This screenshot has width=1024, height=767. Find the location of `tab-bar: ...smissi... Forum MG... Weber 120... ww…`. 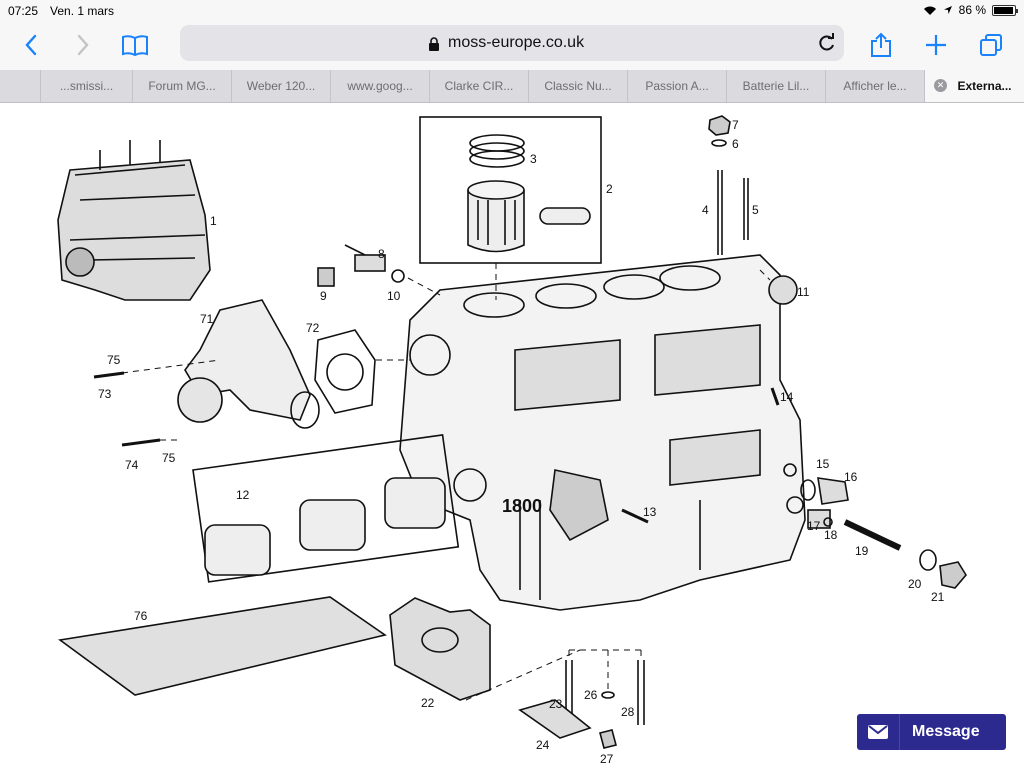

tab-bar: ...smissi... Forum MG... Weber 120... ww… is located at coordinates (512, 86).